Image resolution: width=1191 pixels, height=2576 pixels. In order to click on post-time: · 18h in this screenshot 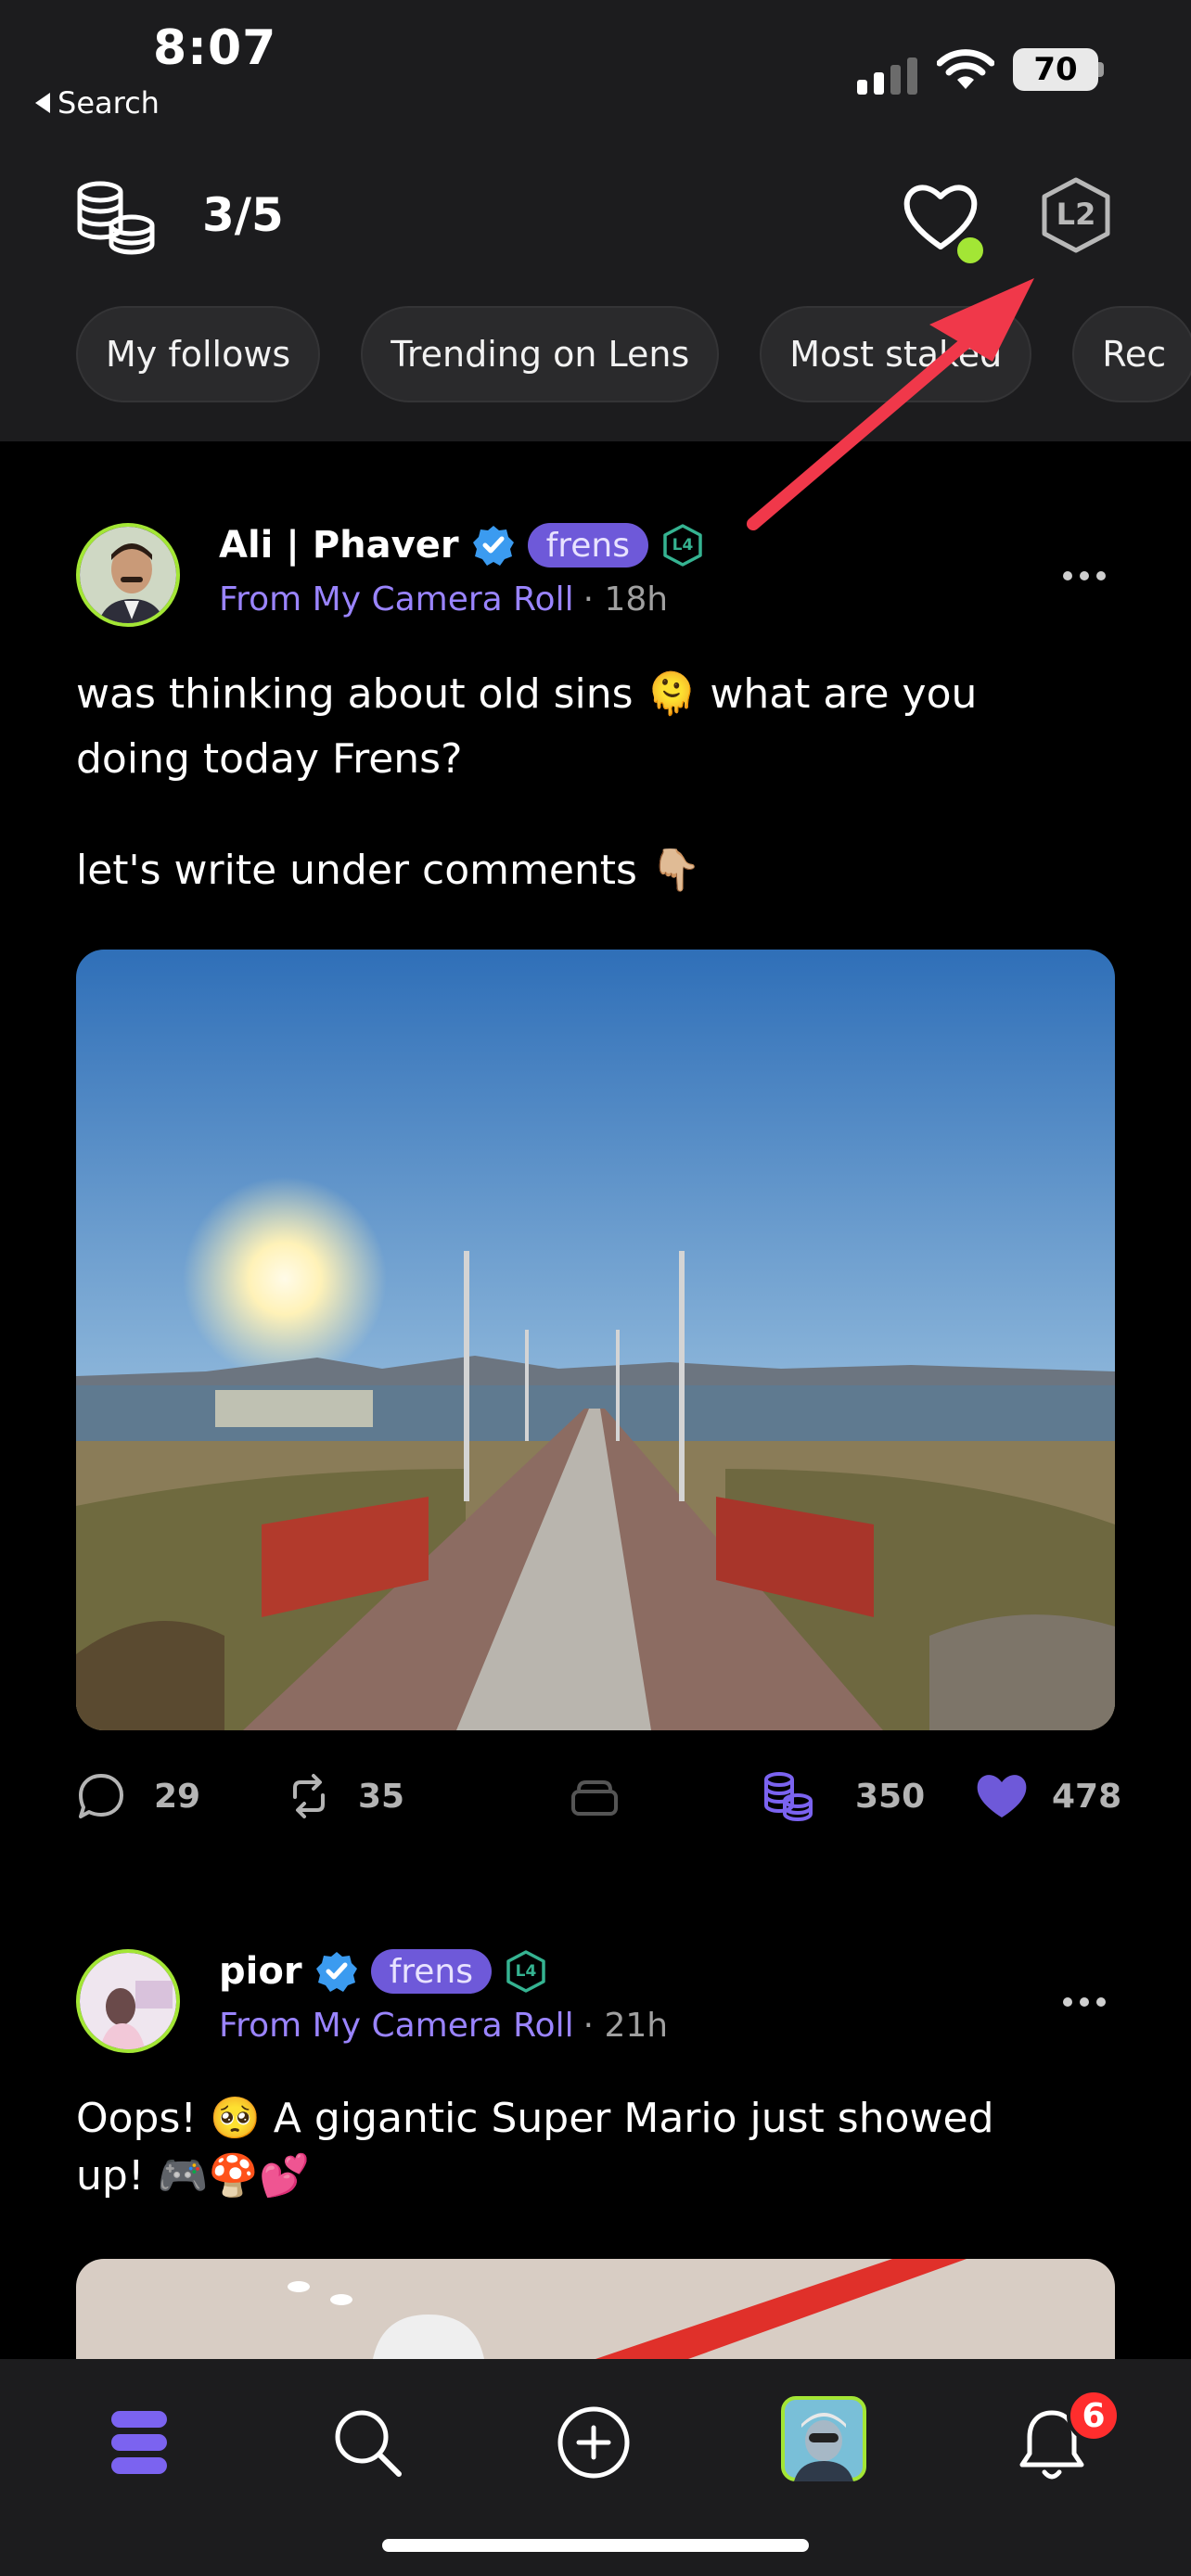, I will do `click(626, 599)`.